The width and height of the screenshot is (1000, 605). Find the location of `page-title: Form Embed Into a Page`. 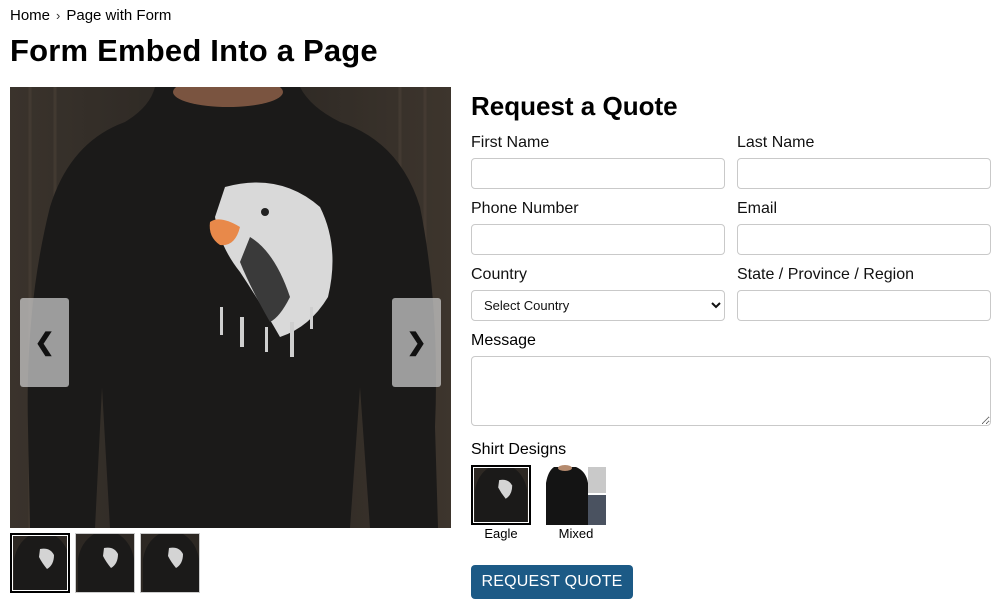

page-title: Form Embed Into a Page is located at coordinates (194, 50).